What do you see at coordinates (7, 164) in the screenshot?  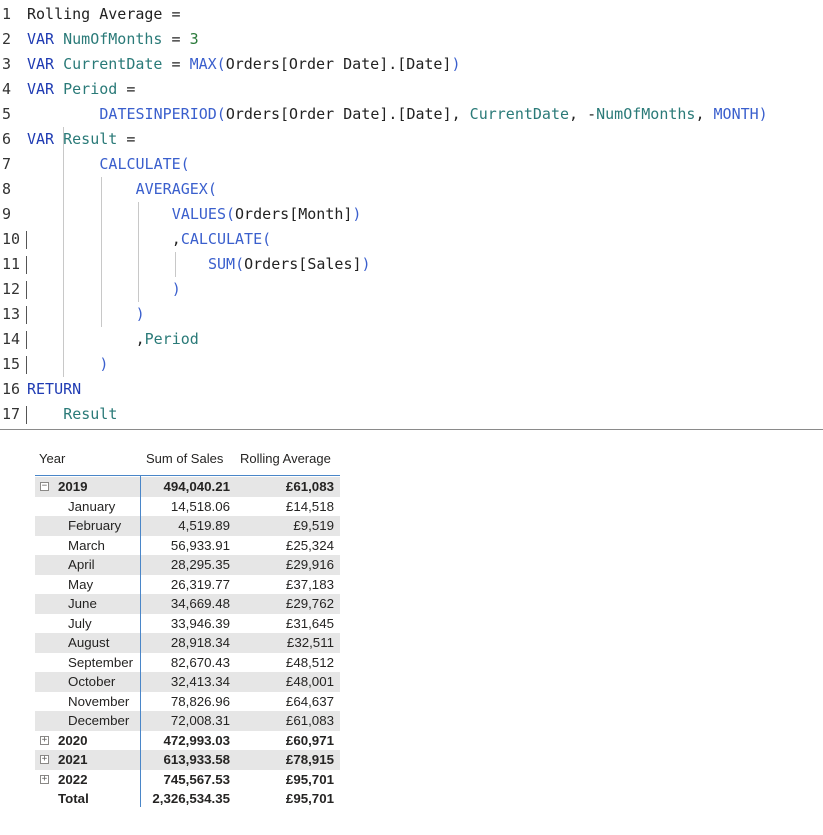 I see `line-number: 7` at bounding box center [7, 164].